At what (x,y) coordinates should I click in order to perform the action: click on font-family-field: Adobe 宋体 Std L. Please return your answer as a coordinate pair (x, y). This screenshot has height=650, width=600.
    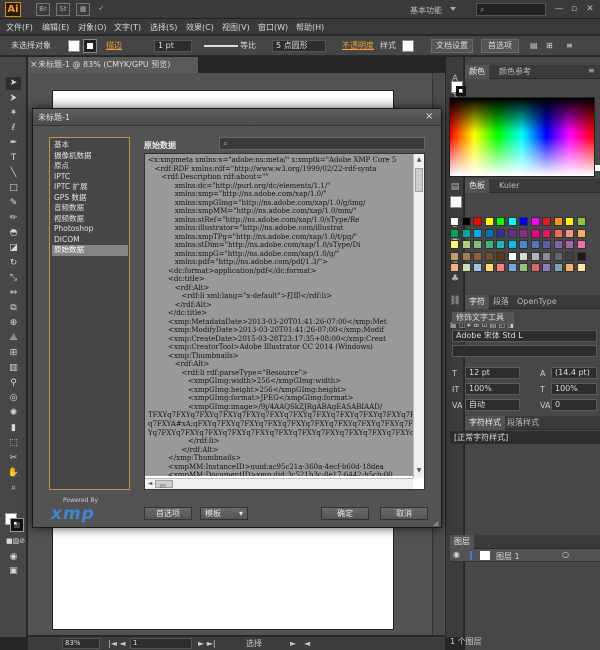
    Looking at the image, I should click on (524, 336).